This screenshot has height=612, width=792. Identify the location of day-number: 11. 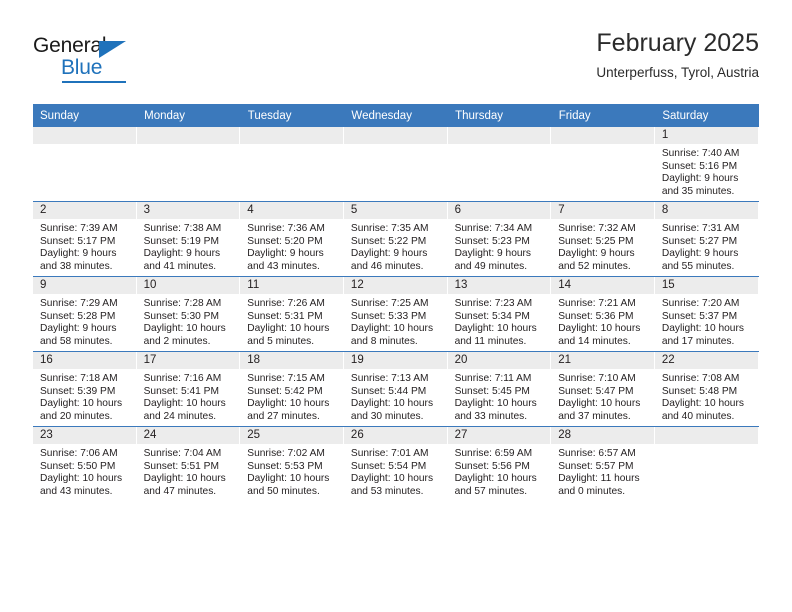
(292, 285).